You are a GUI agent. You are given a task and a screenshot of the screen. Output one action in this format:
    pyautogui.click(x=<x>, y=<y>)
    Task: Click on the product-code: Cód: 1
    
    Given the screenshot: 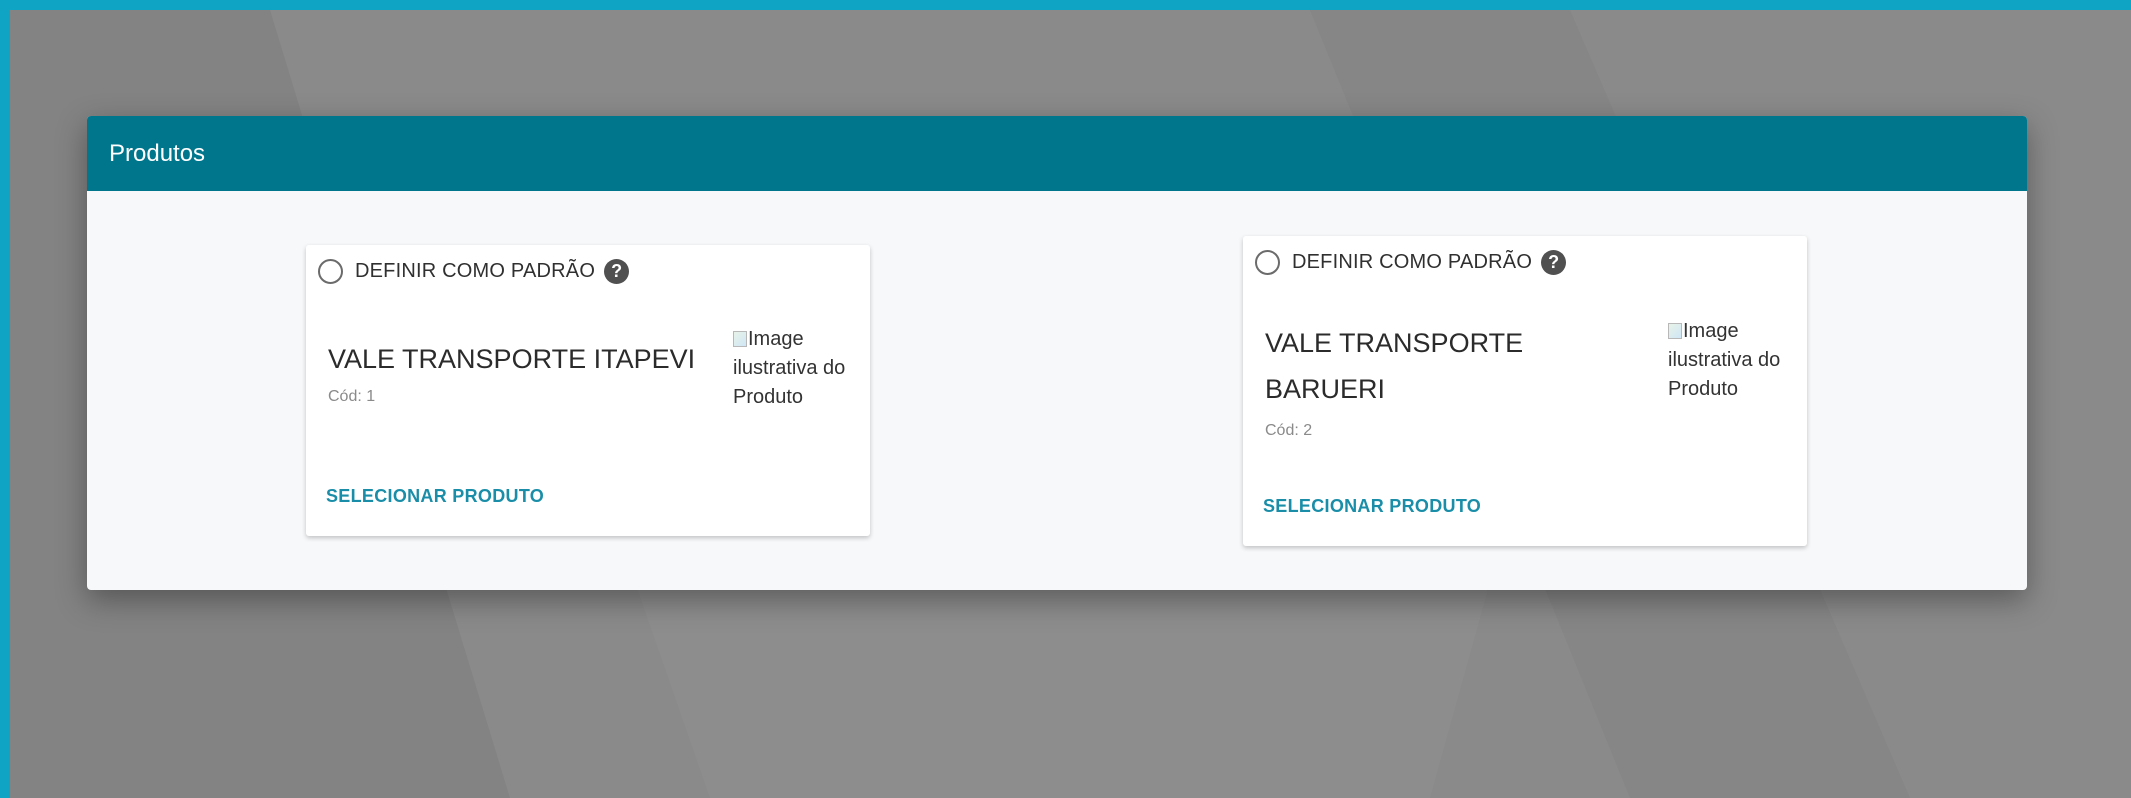 What is the action you would take?
    pyautogui.click(x=352, y=396)
    